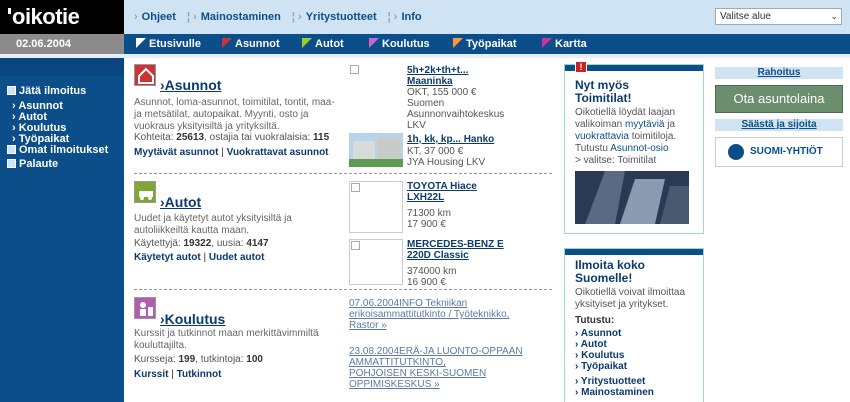 The height and width of the screenshot is (402, 850). Describe the element at coordinates (779, 125) in the screenshot. I see `saasta-link: Säästä ja sijoita` at that location.